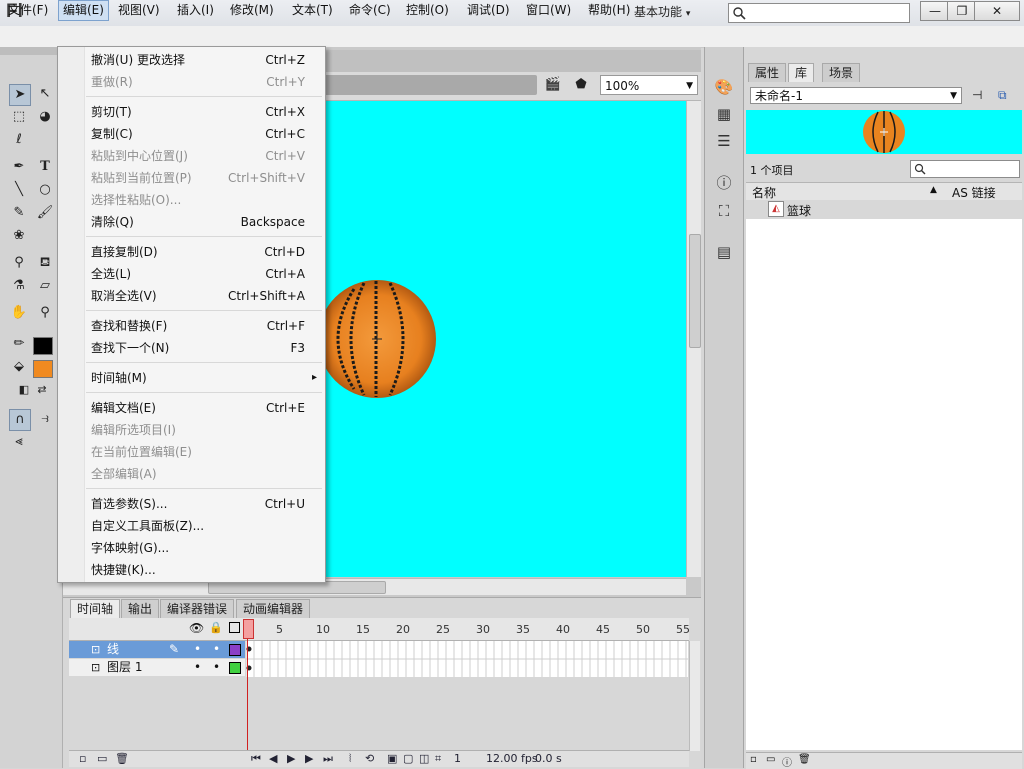  I want to click on timeline-frames-grid, so click(466, 659).